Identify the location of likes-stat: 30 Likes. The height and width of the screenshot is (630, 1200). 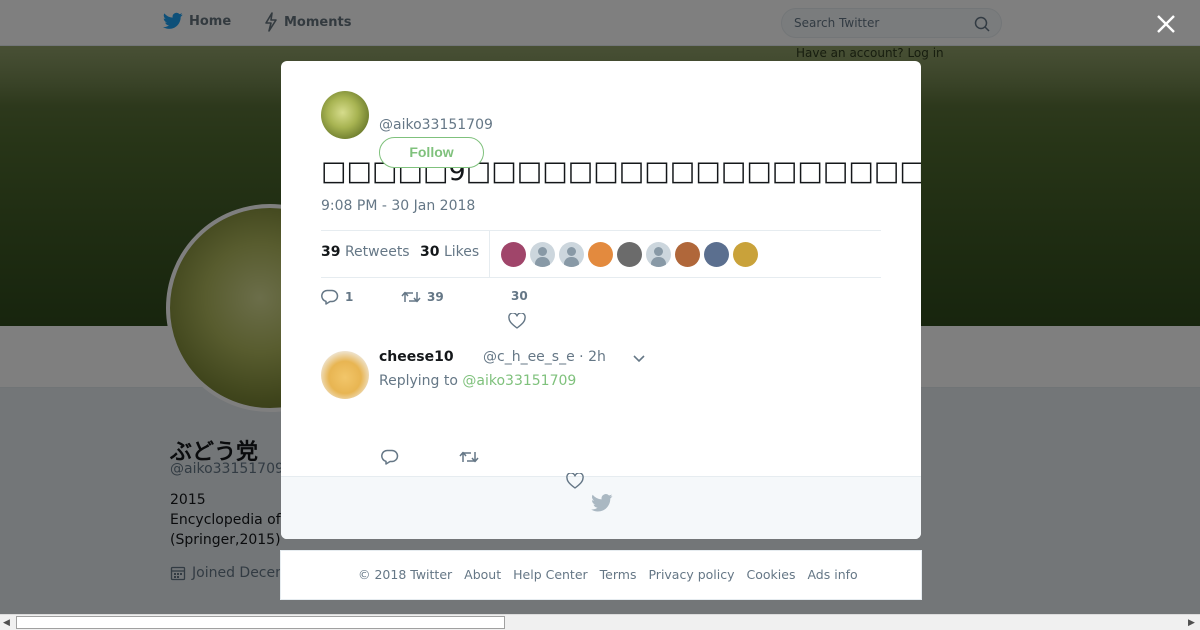
(449, 252).